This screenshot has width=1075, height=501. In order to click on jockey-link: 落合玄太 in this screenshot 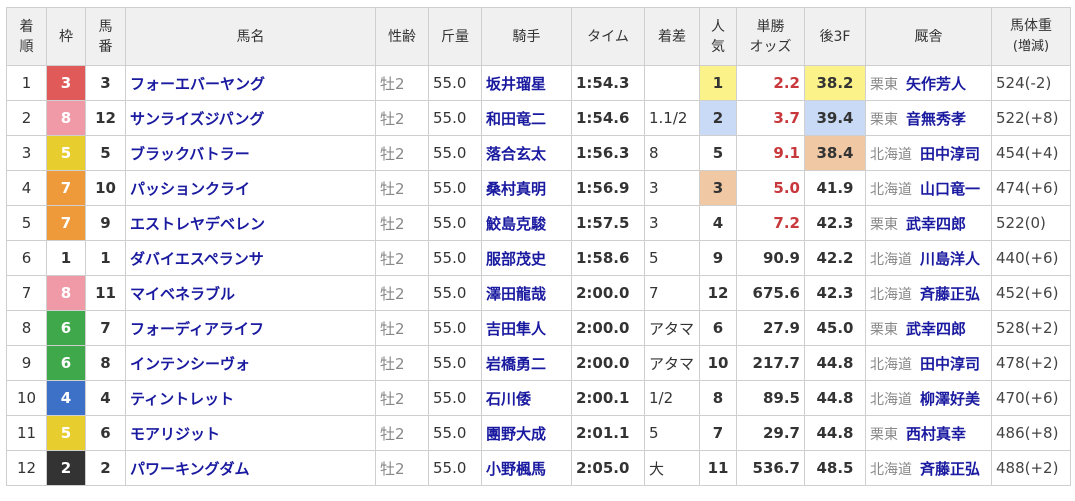, I will do `click(526, 153)`.